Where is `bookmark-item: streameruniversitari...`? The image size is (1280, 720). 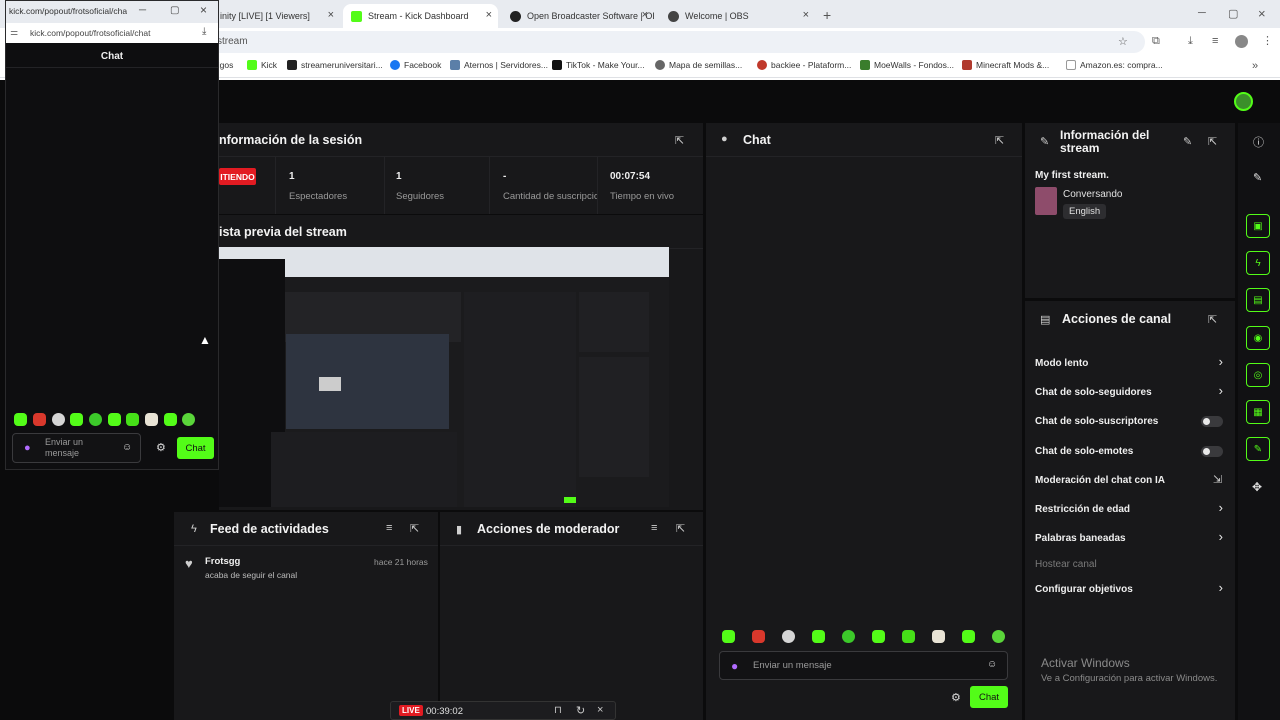 bookmark-item: streameruniversitari... is located at coordinates (335, 65).